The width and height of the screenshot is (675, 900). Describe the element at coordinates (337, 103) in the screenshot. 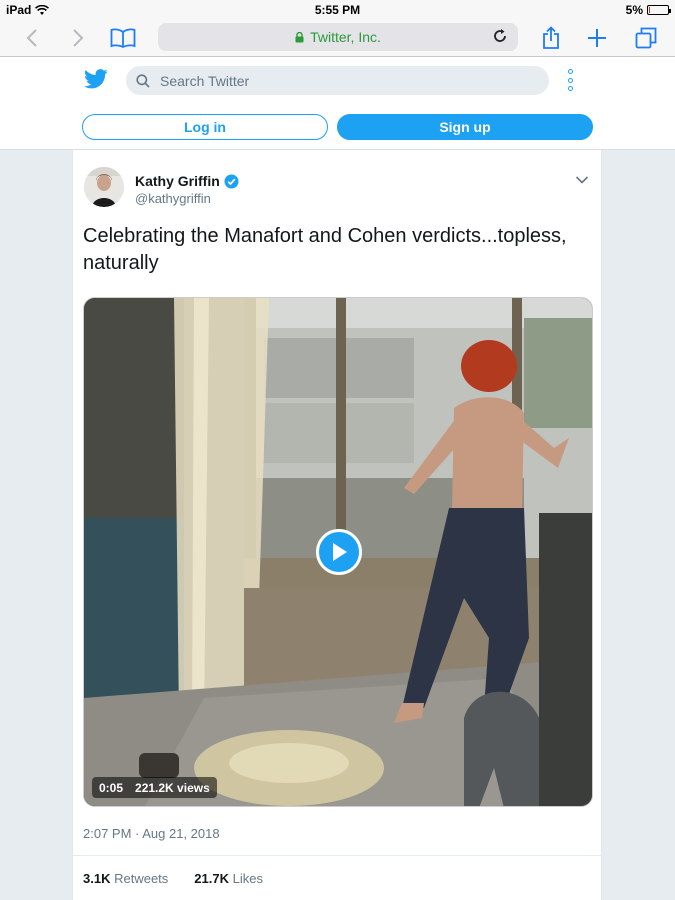

I see `twitter-header: Log in Sign up` at that location.